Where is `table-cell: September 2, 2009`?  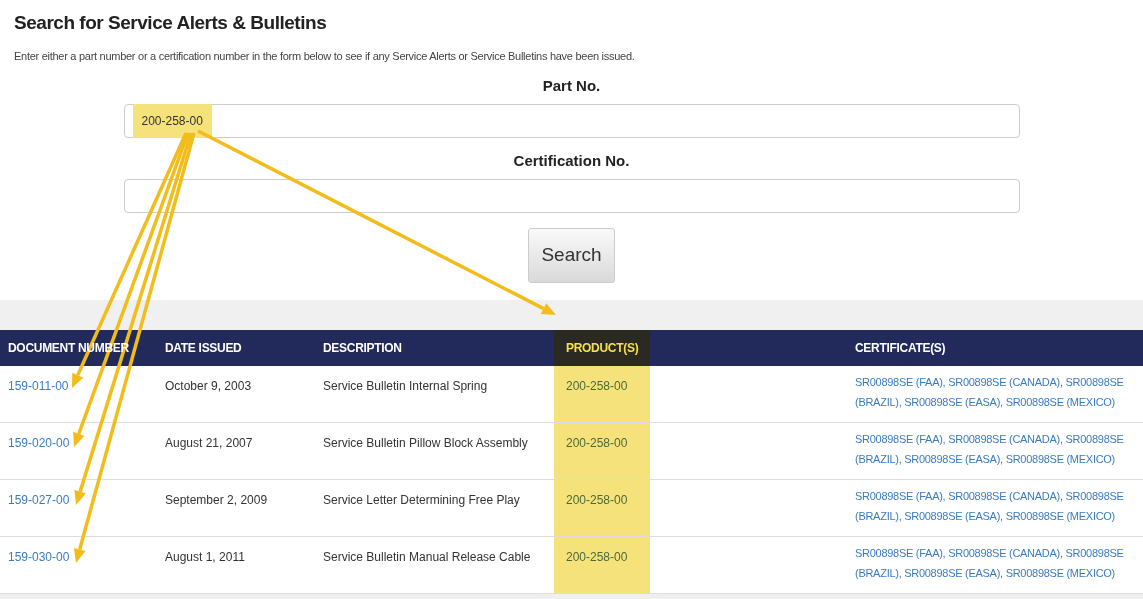 table-cell: September 2, 2009 is located at coordinates (216, 500).